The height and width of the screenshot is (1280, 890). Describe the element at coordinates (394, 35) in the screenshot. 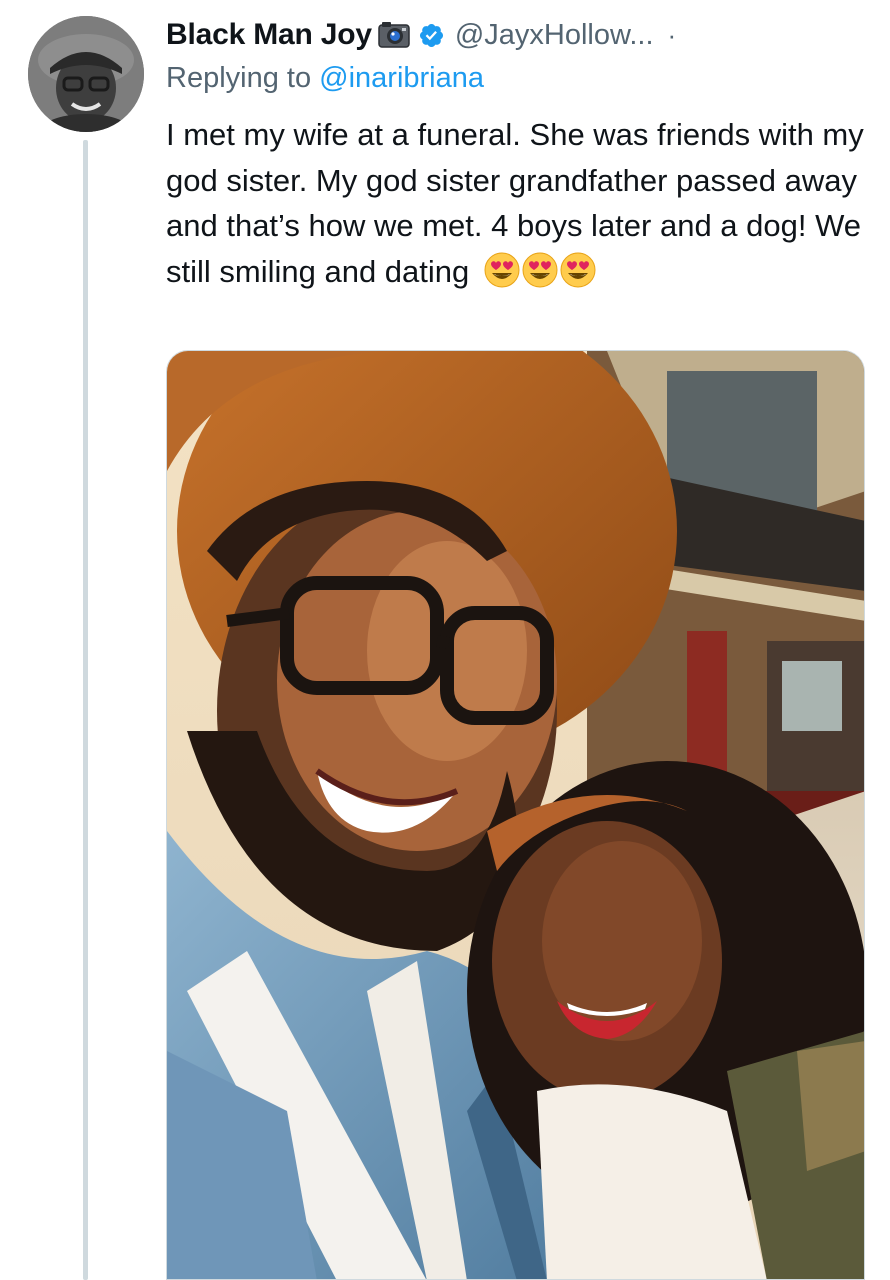

I see `camera-emoji-icon` at that location.